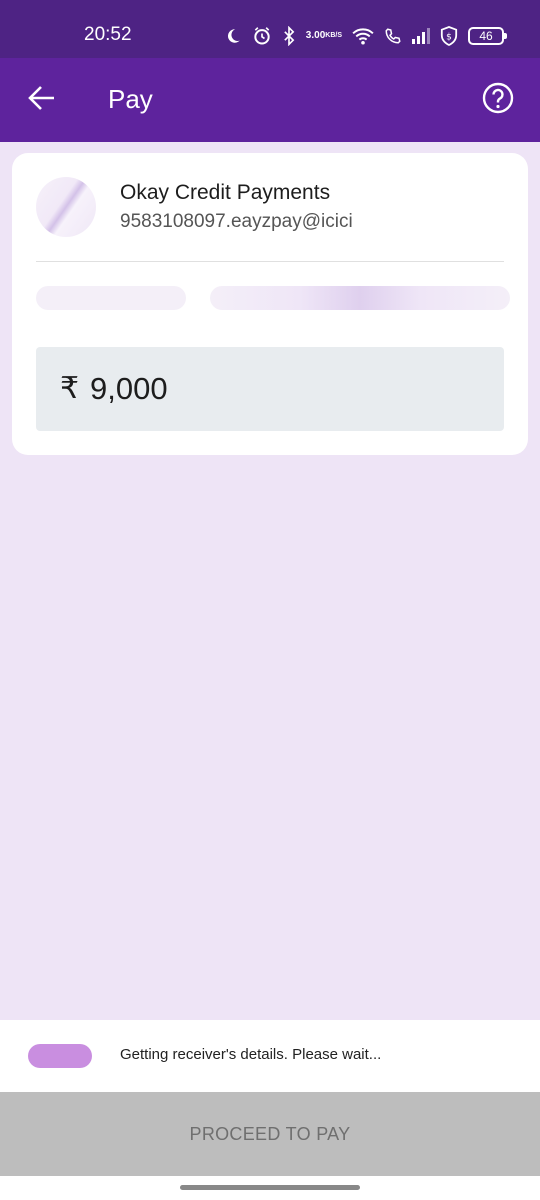 The image size is (540, 1200). I want to click on app-bar: Pay, so click(270, 100).